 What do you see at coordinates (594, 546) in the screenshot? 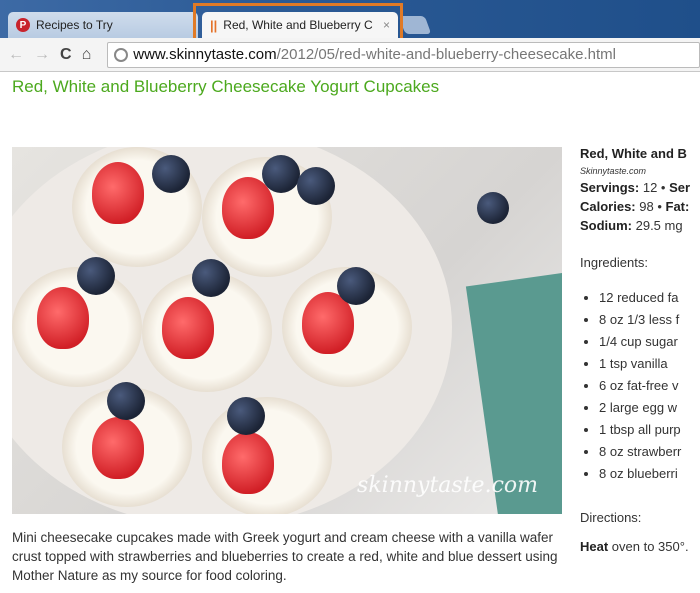
I see `direction-bold: Heat` at bounding box center [594, 546].